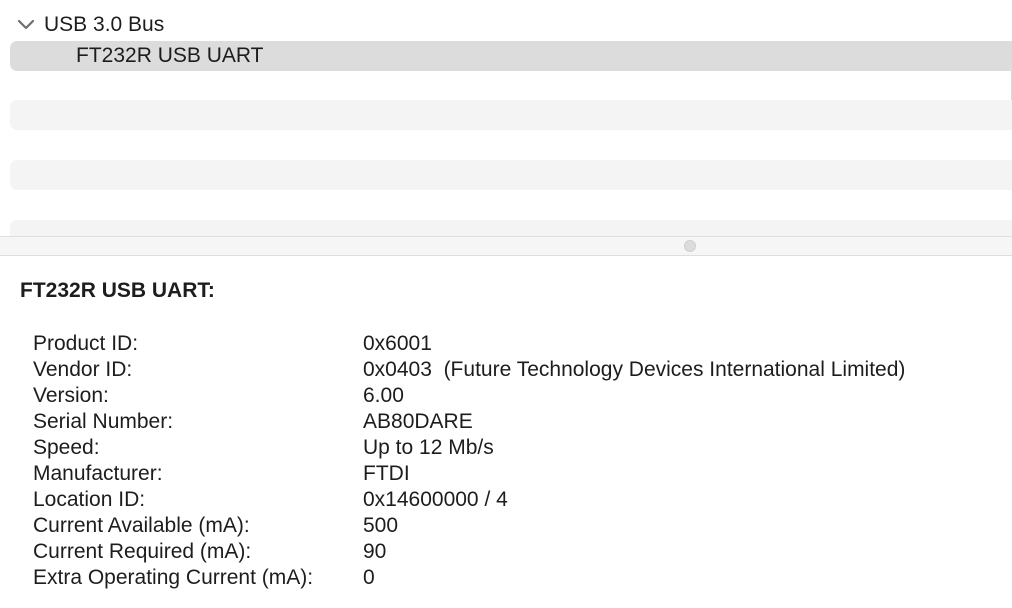 The height and width of the screenshot is (608, 1012). Describe the element at coordinates (518, 396) in the screenshot. I see `property-row: Version: 6.00` at that location.